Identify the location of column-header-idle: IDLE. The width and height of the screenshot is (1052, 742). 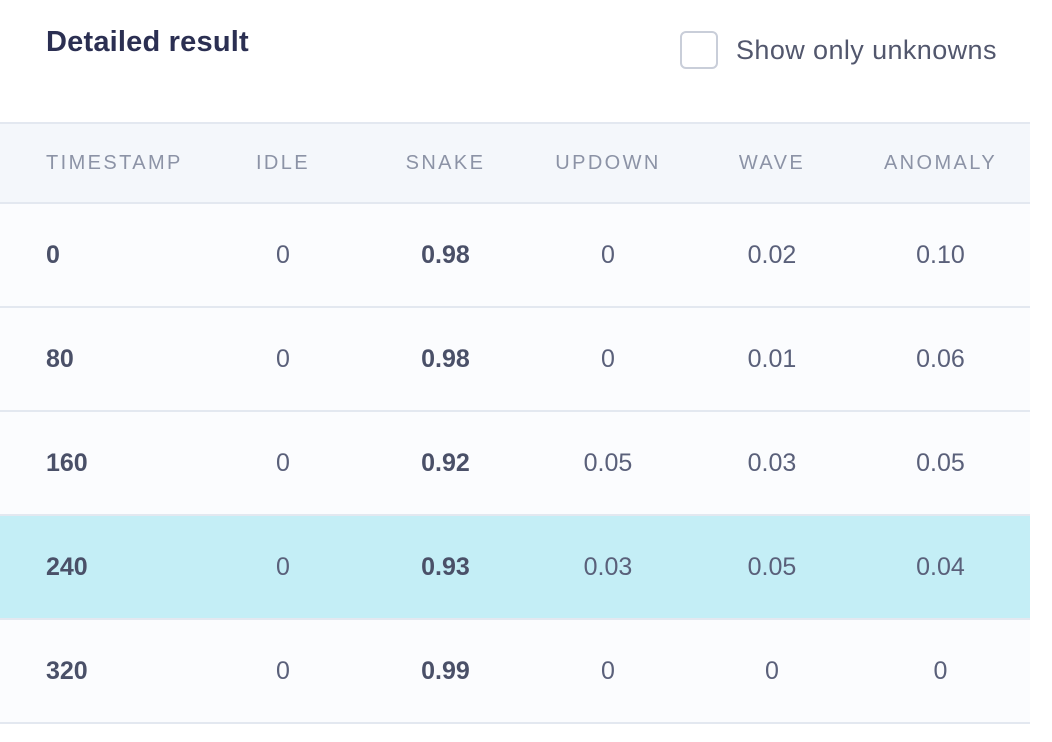
(283, 163).